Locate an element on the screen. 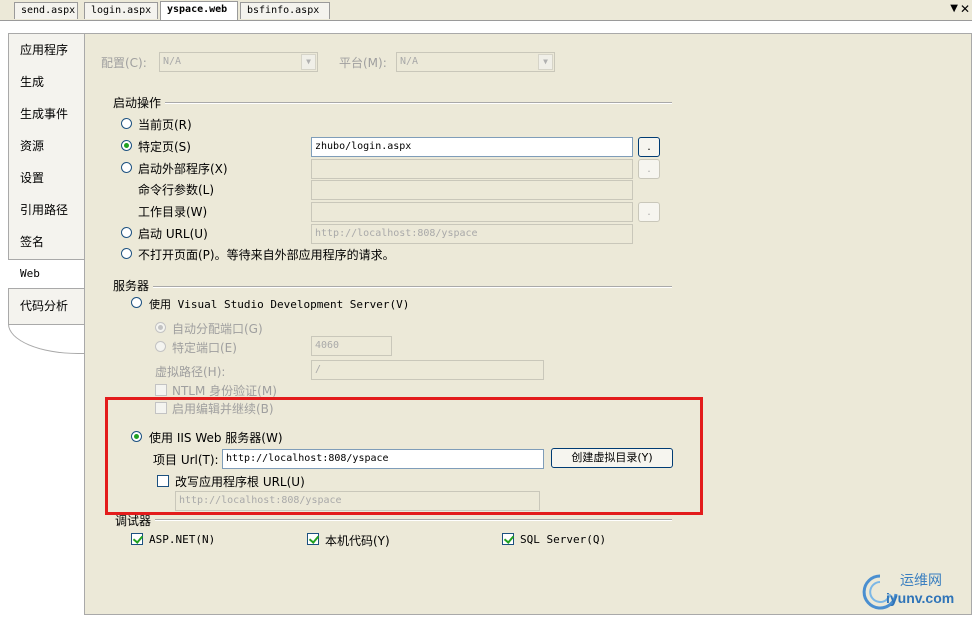 Image resolution: width=972 pixels, height=618 pixels. annotation-highlight-box is located at coordinates (404, 456).